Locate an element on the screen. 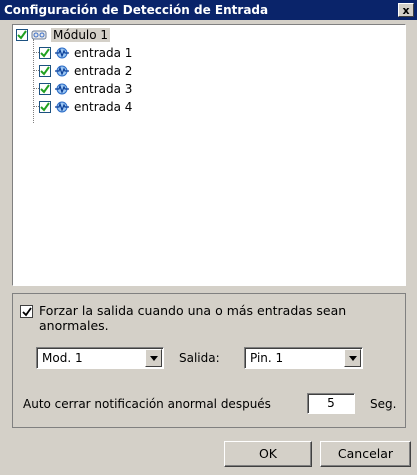 The image size is (417, 475). entrada-3-label: entrada 3 is located at coordinates (103, 89).